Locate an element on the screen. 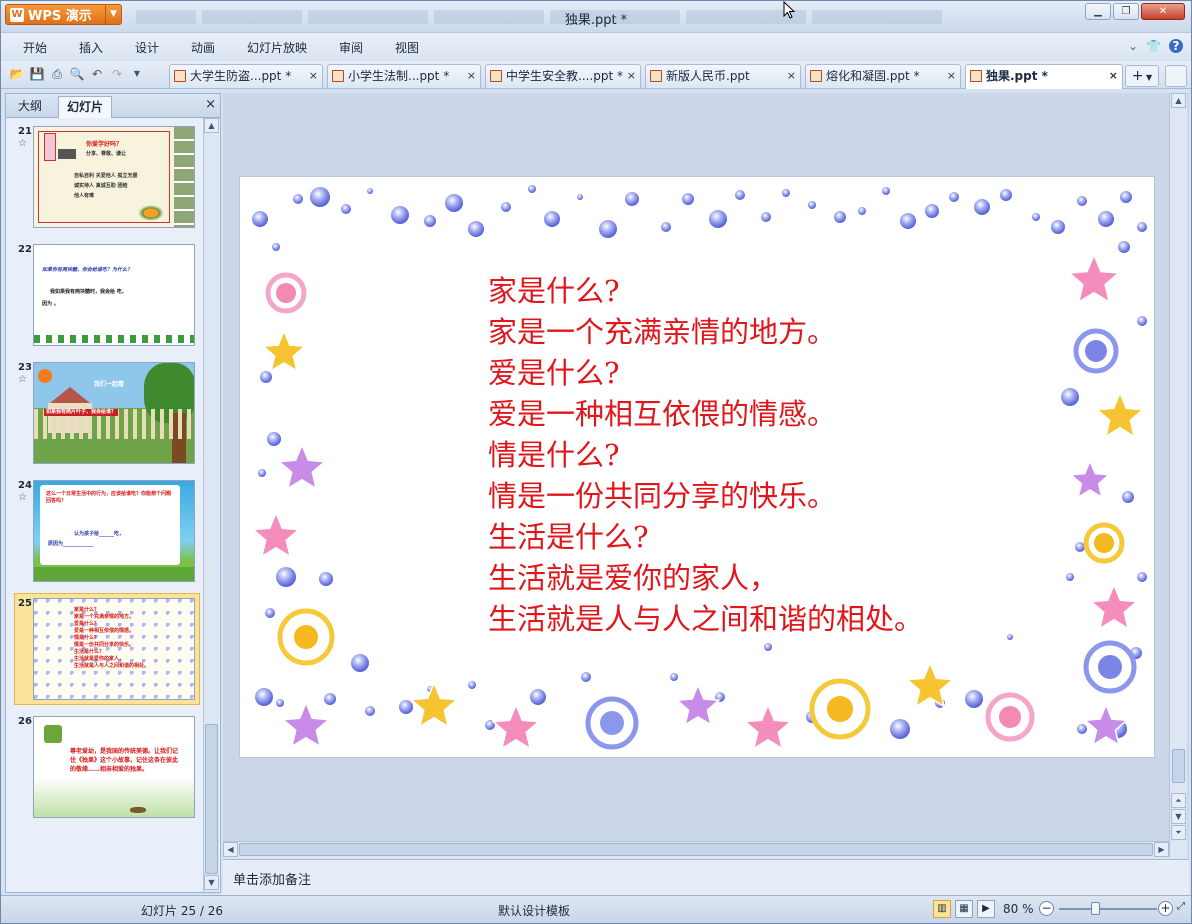 The height and width of the screenshot is (924, 1192). menu-animation: 动画 is located at coordinates (203, 47).